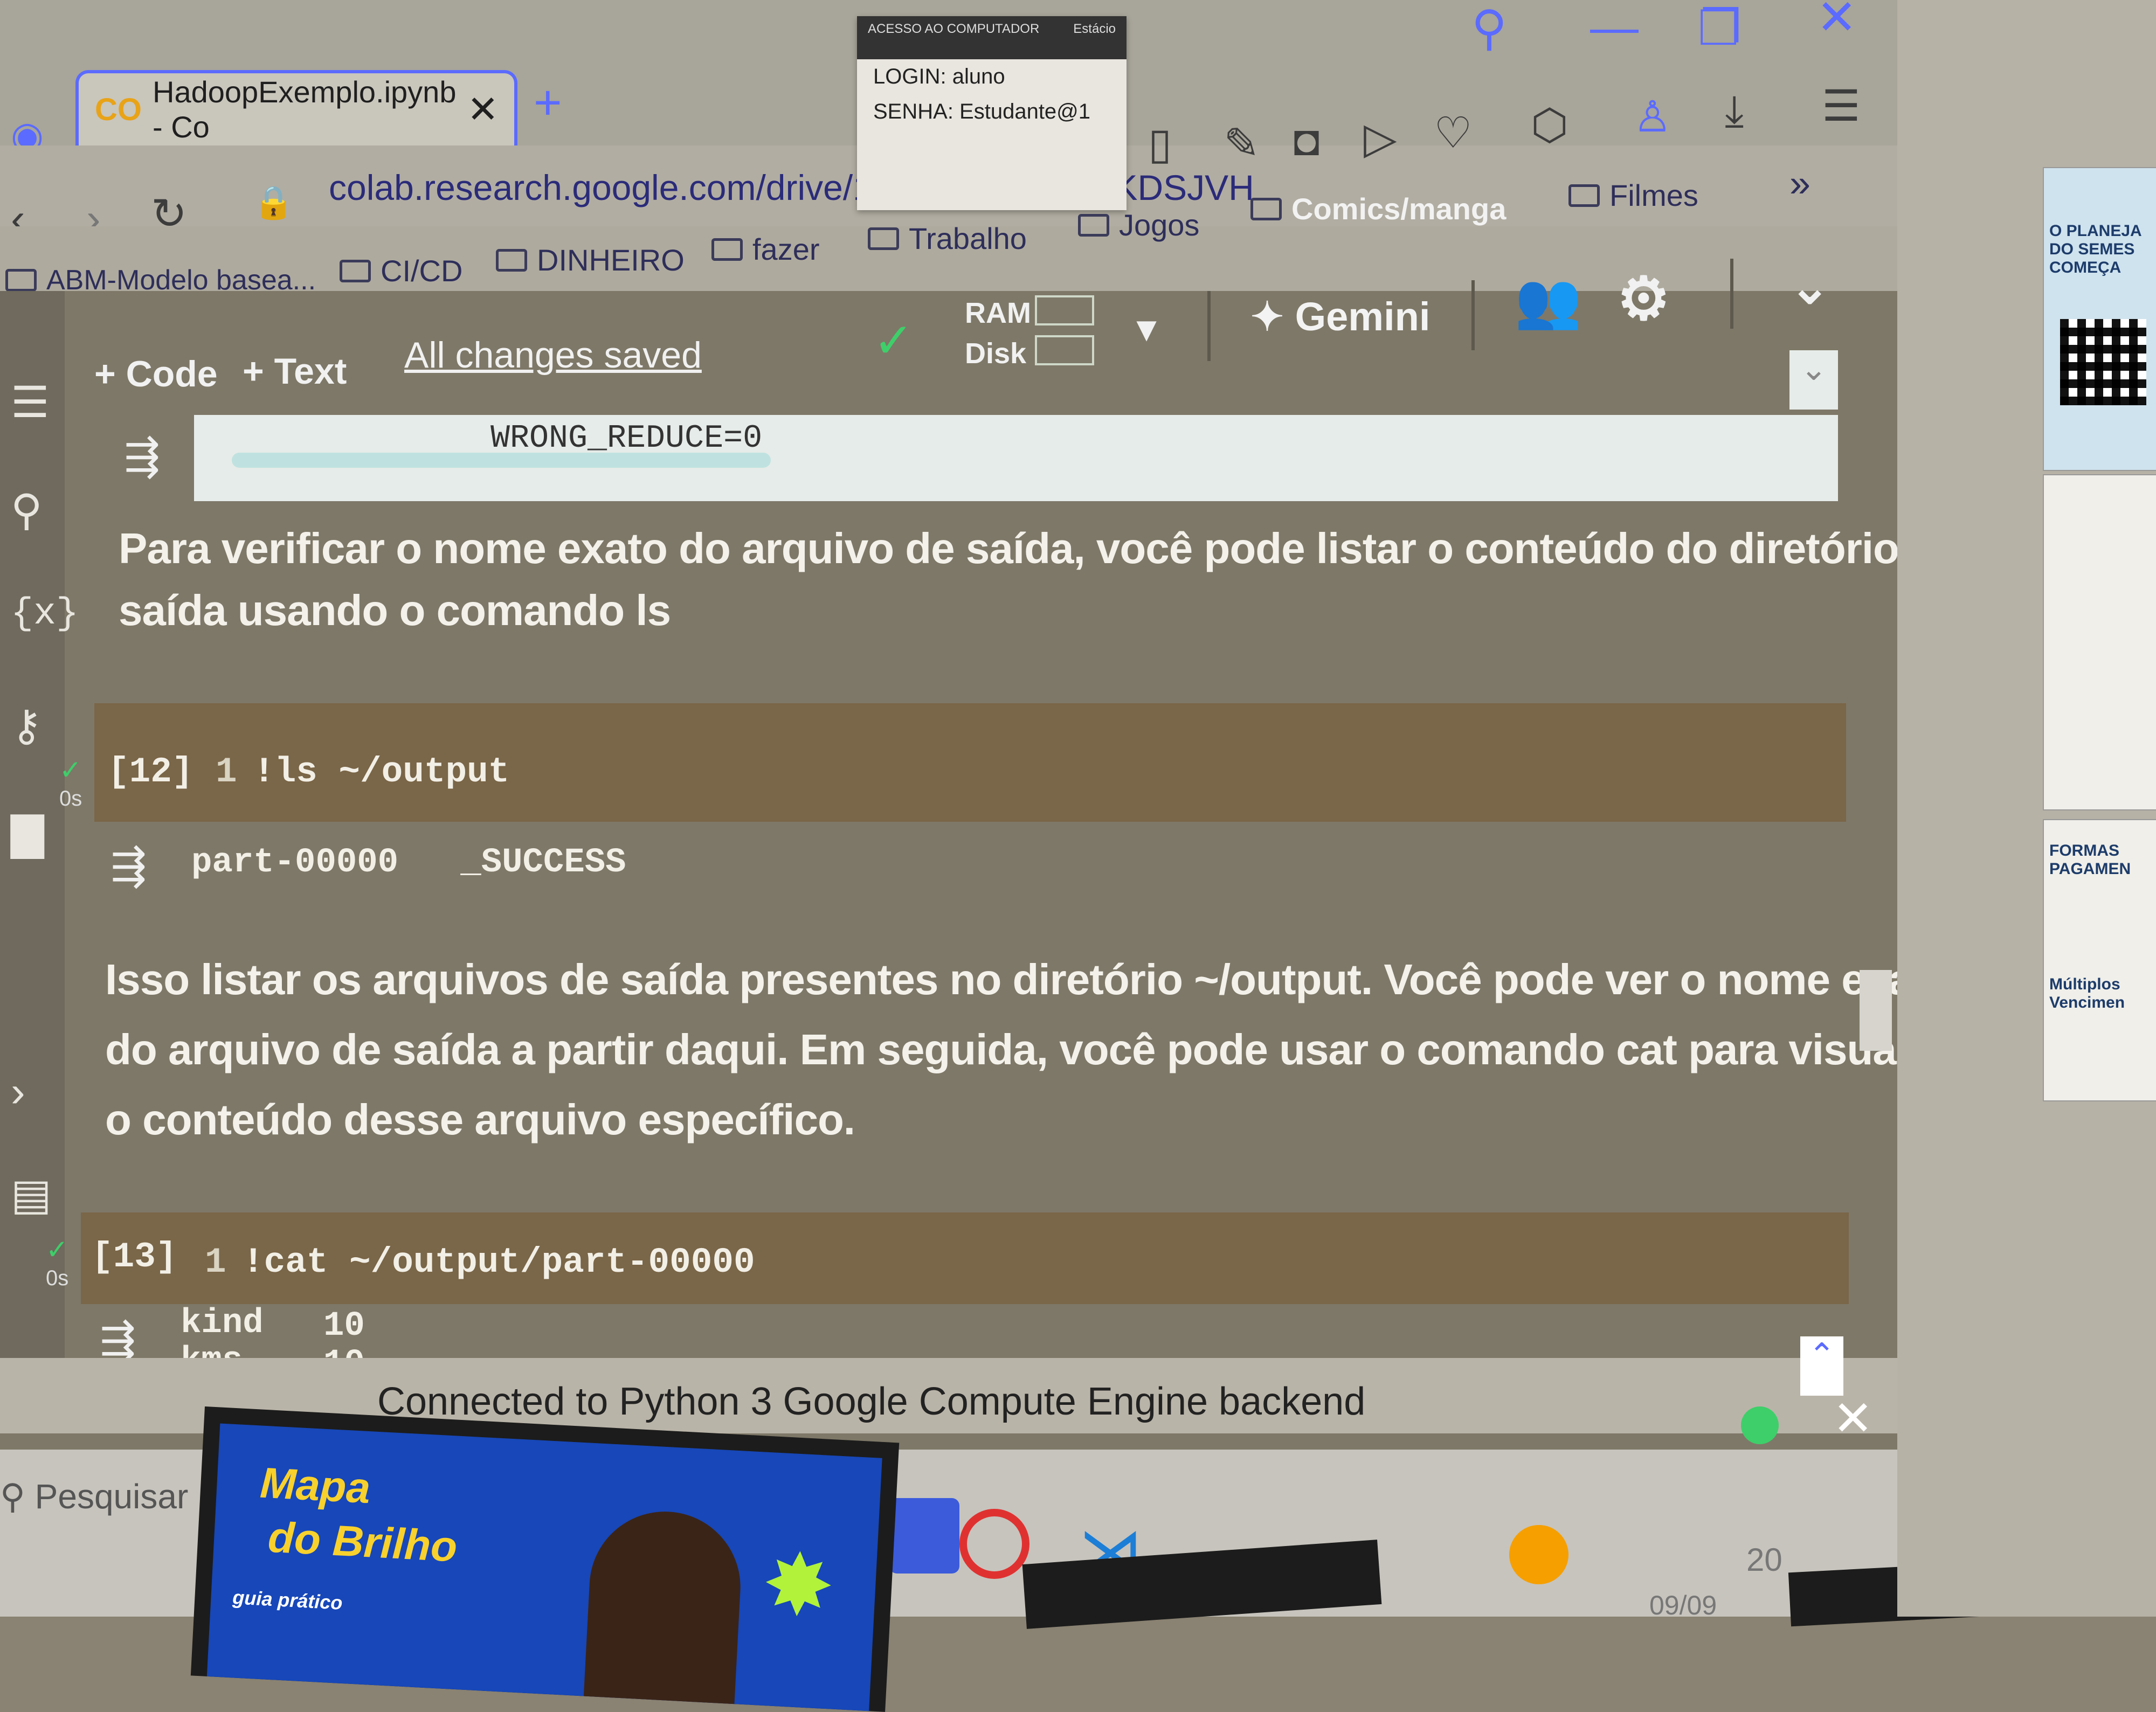 The height and width of the screenshot is (1712, 2156). Describe the element at coordinates (502, 460) in the screenshot. I see `horizontal-scrollbar` at that location.